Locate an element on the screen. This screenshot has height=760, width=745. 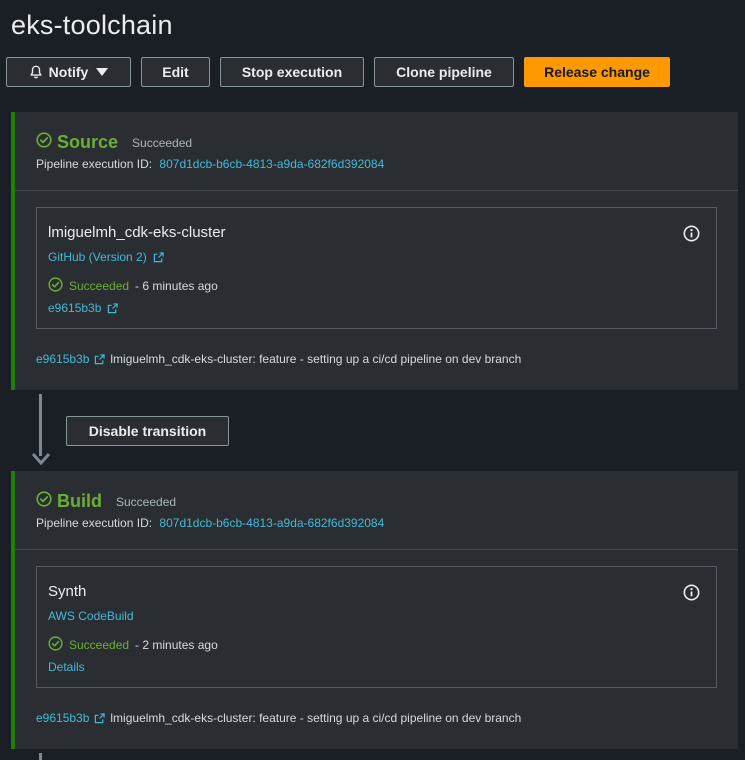
details-link-label: Details is located at coordinates (66, 667).